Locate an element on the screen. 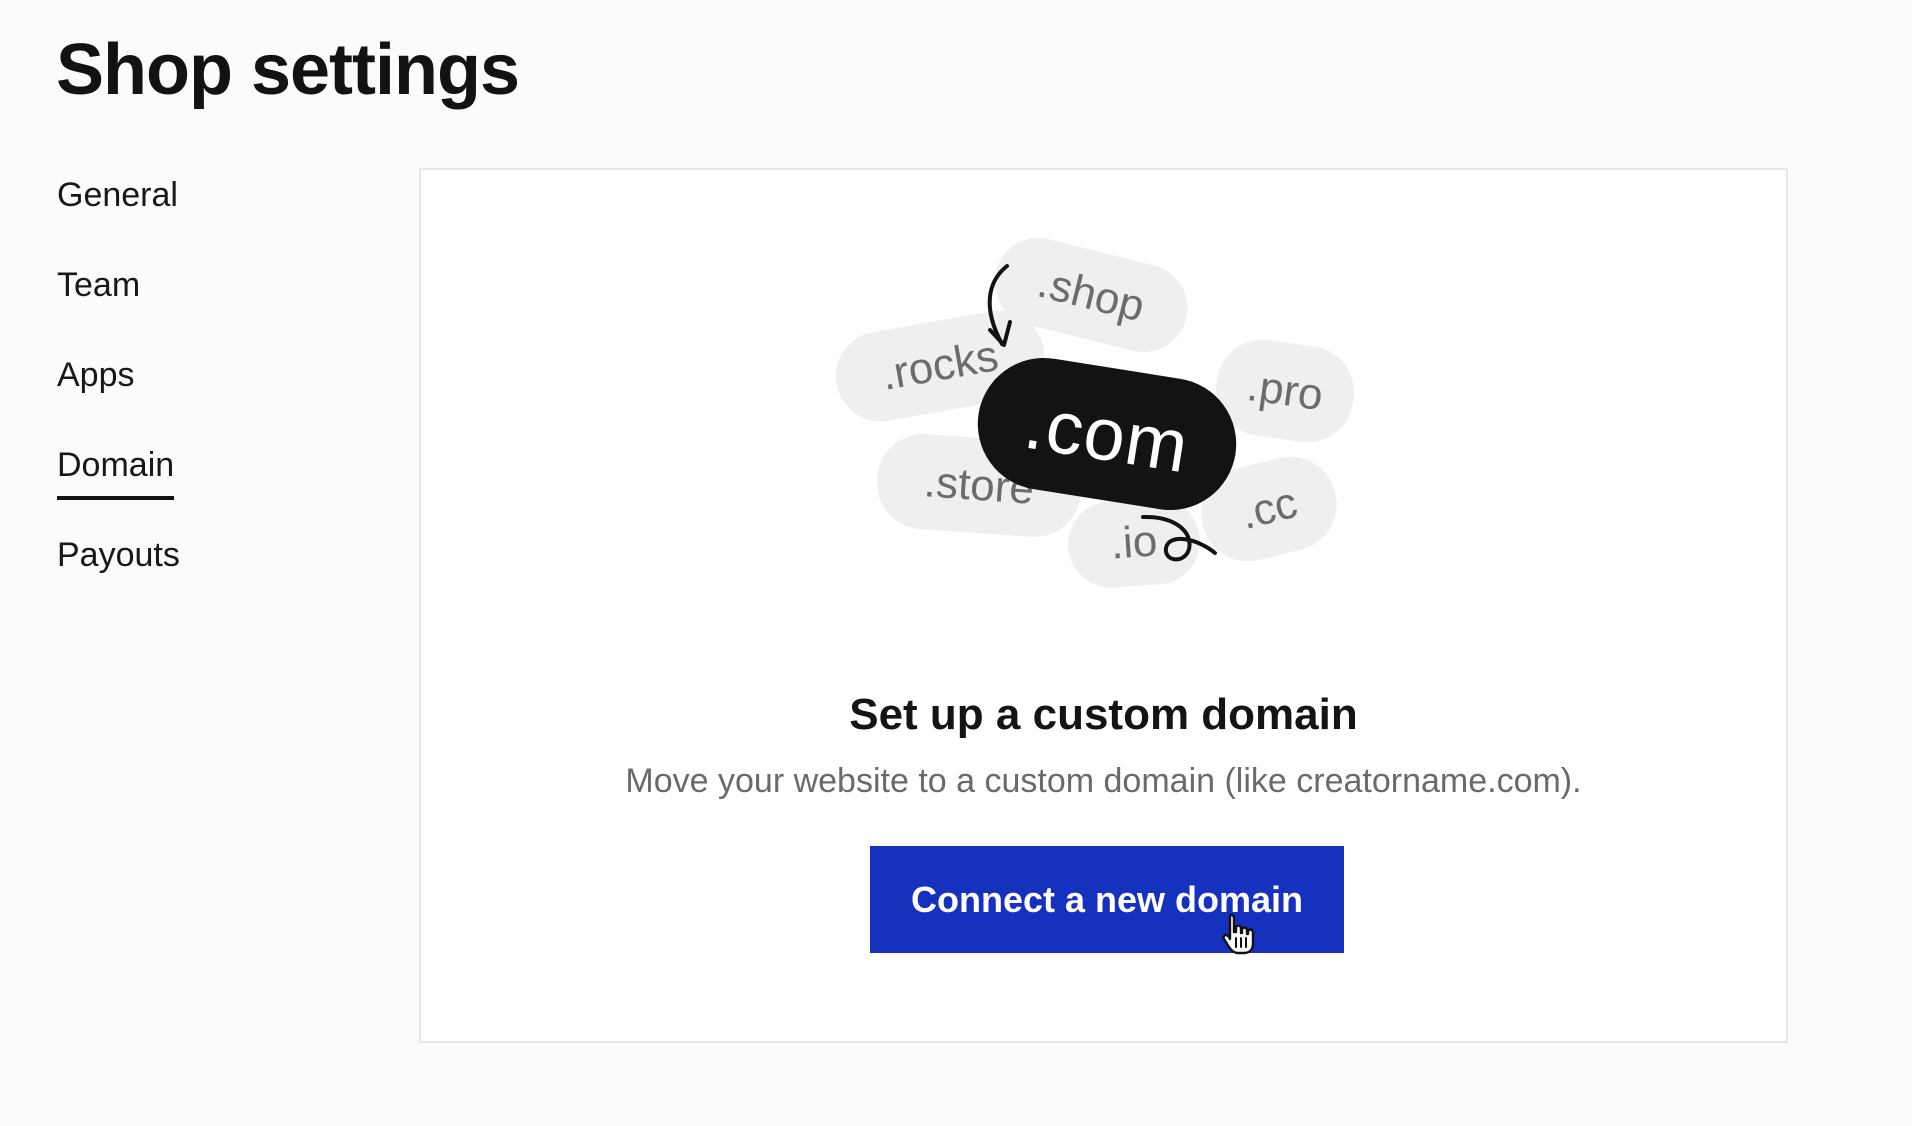  settings-sidebar: General Team Apps Domain Payouts is located at coordinates (187, 391).